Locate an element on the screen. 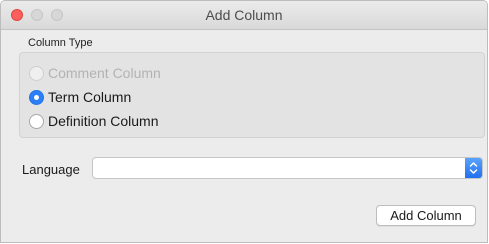 This screenshot has height=244, width=489. language-label: Language is located at coordinates (51, 169).